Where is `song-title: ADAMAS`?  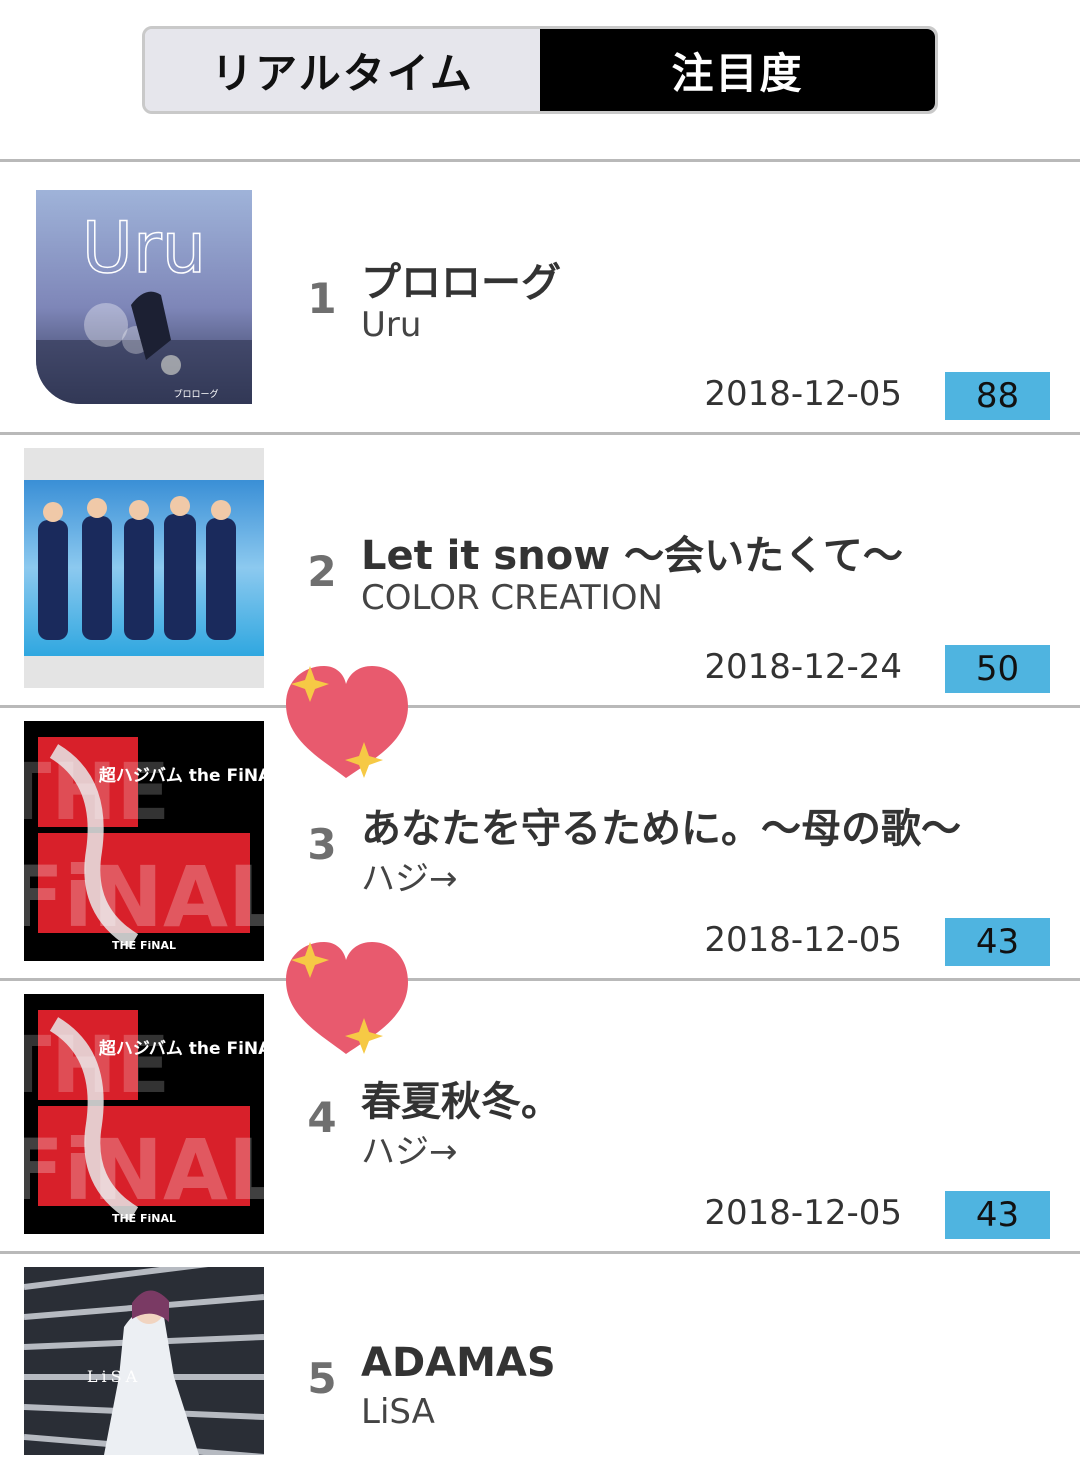 song-title: ADAMAS is located at coordinates (458, 1363).